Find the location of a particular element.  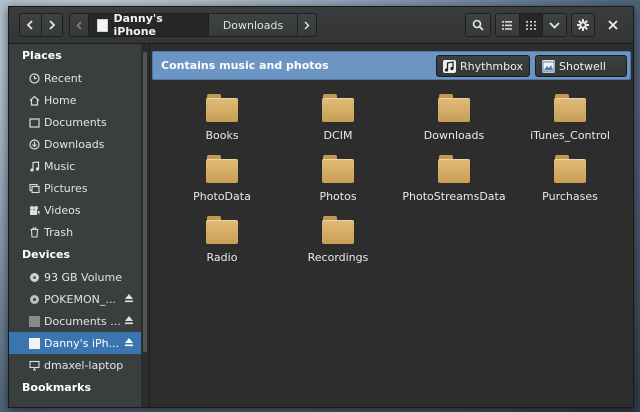

sidebar-item-documents: Documents is located at coordinates (75, 122).